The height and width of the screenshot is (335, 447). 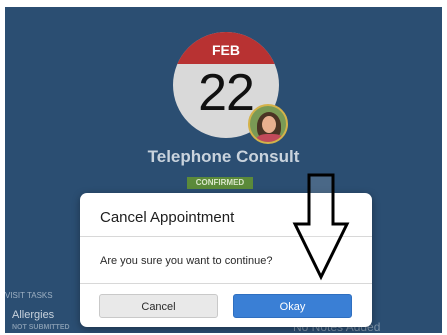 What do you see at coordinates (226, 48) in the screenshot?
I see `calendar-month: FEB` at bounding box center [226, 48].